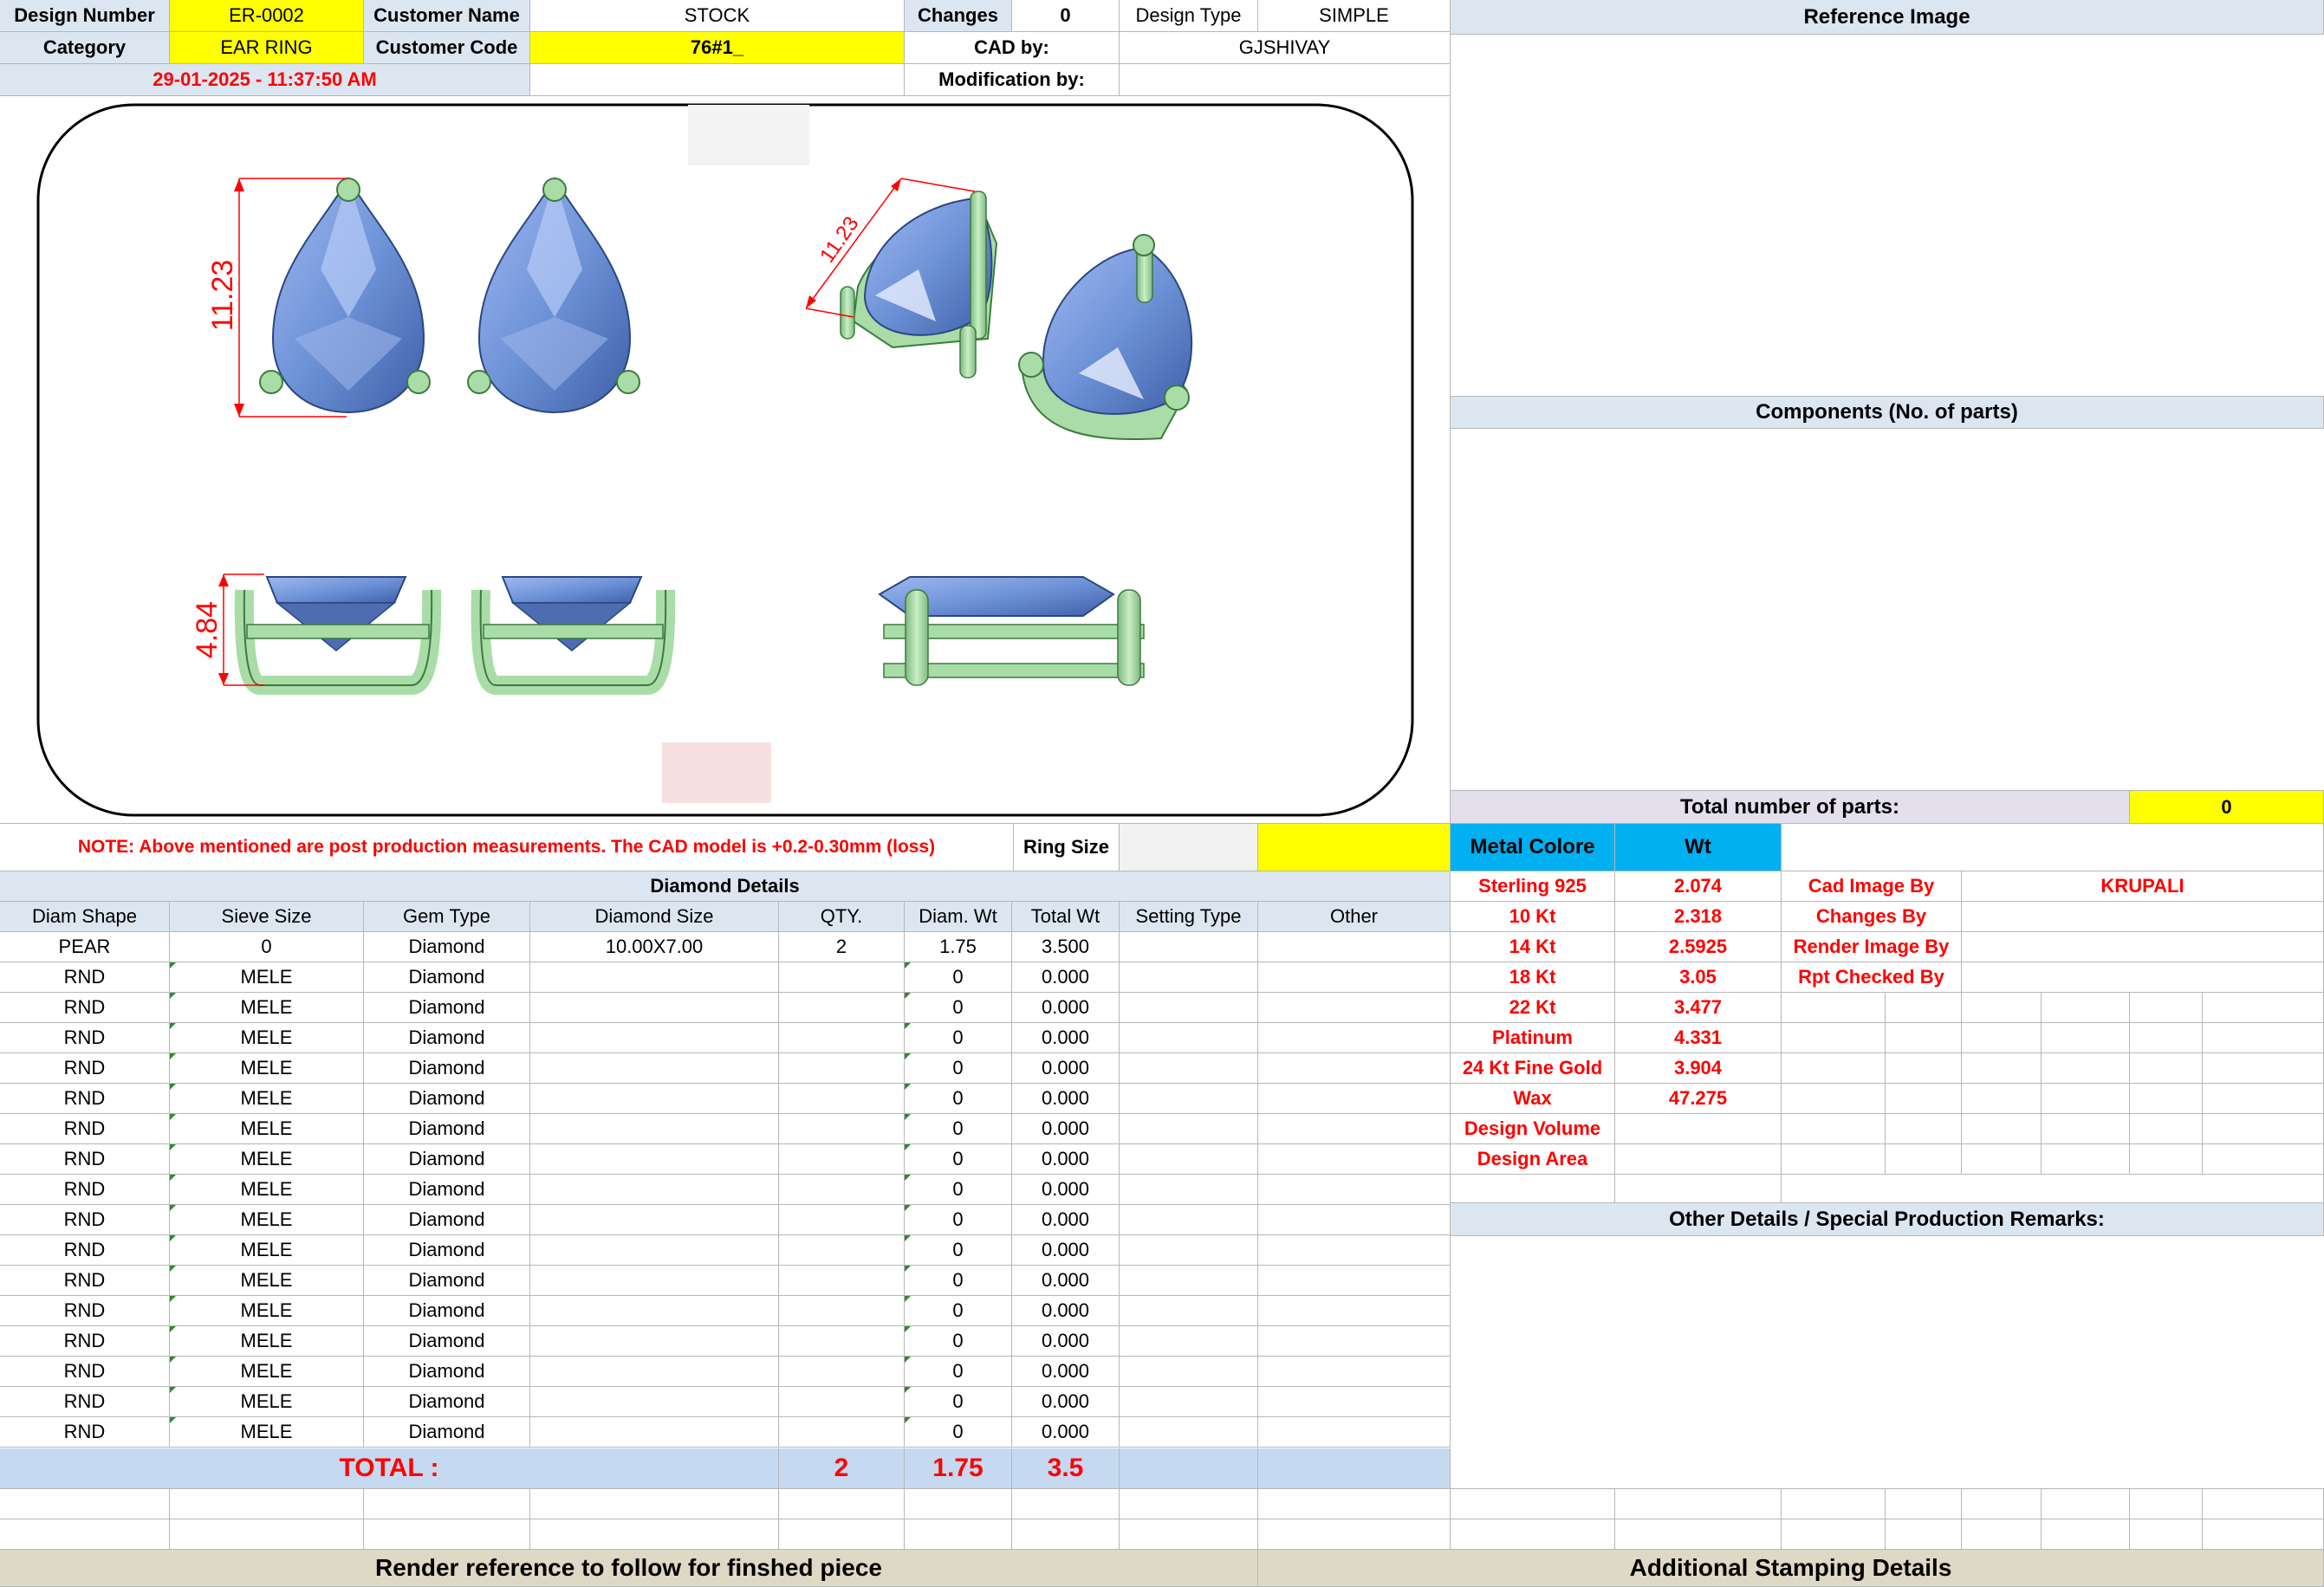 The image size is (2324, 1587). What do you see at coordinates (1285, 80) in the screenshot?
I see `modification-by-value` at bounding box center [1285, 80].